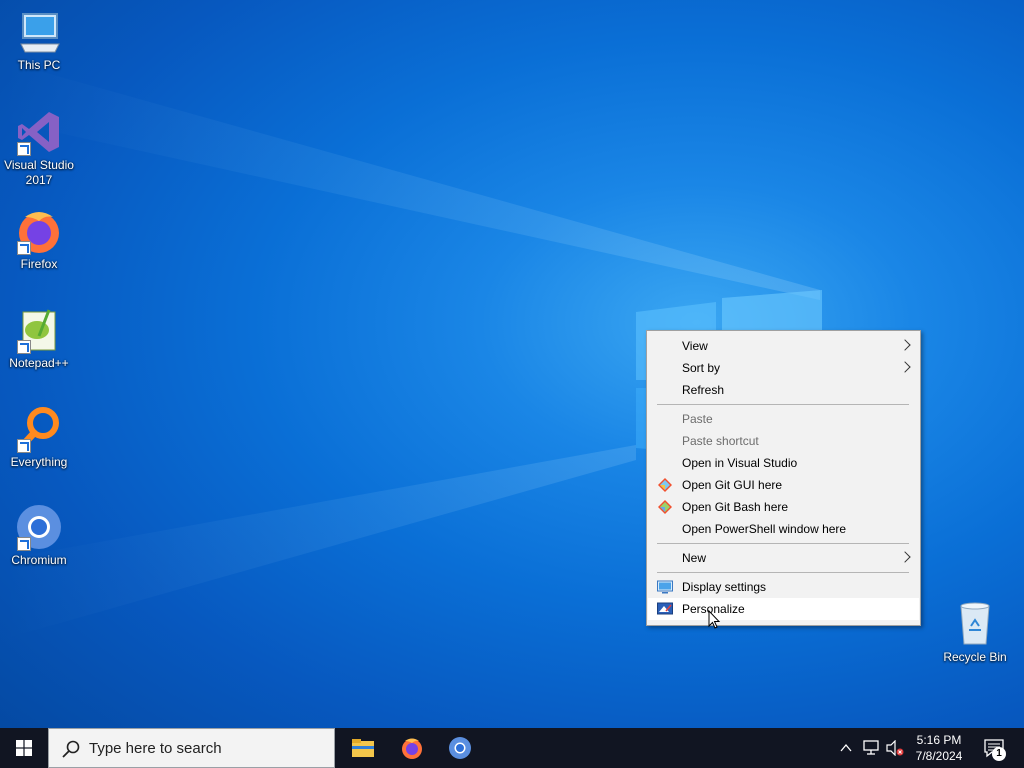 Image resolution: width=1024 pixels, height=768 pixels. What do you see at coordinates (665, 507) in the screenshot?
I see `git-bash-icon` at bounding box center [665, 507].